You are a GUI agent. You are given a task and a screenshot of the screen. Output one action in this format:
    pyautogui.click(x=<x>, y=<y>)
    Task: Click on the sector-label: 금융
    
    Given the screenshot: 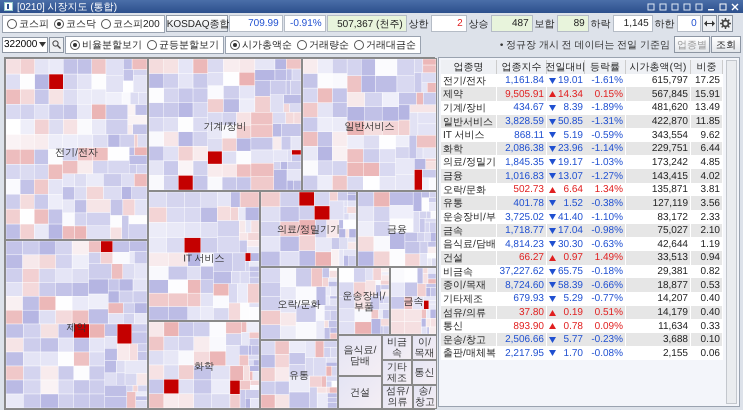 What is the action you would take?
    pyautogui.click(x=397, y=230)
    